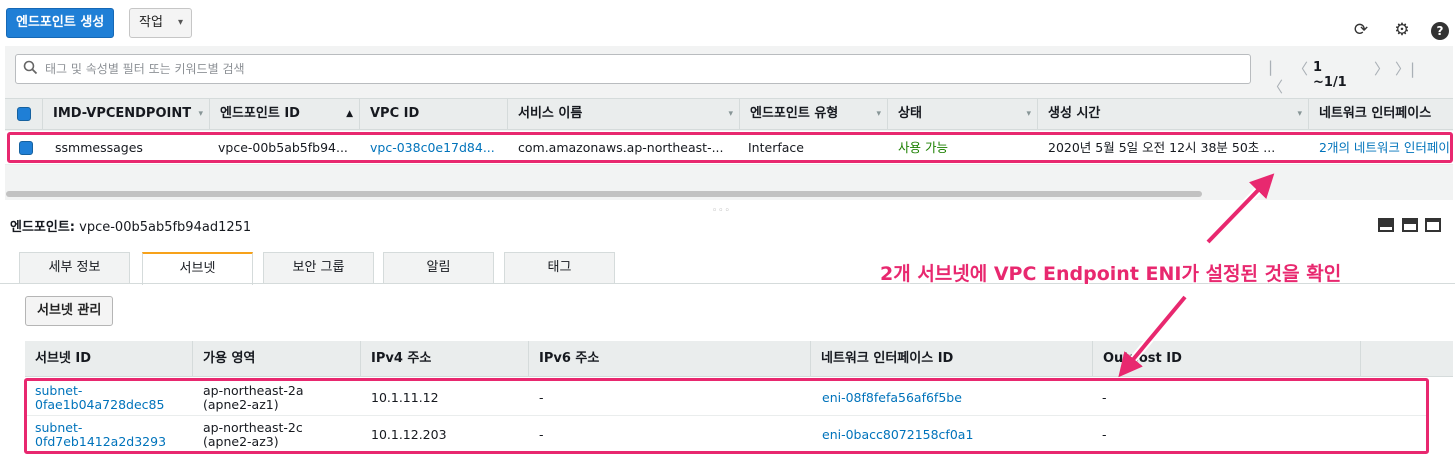  What do you see at coordinates (180, 22) in the screenshot?
I see `chevron-down-icon: ▾` at bounding box center [180, 22].